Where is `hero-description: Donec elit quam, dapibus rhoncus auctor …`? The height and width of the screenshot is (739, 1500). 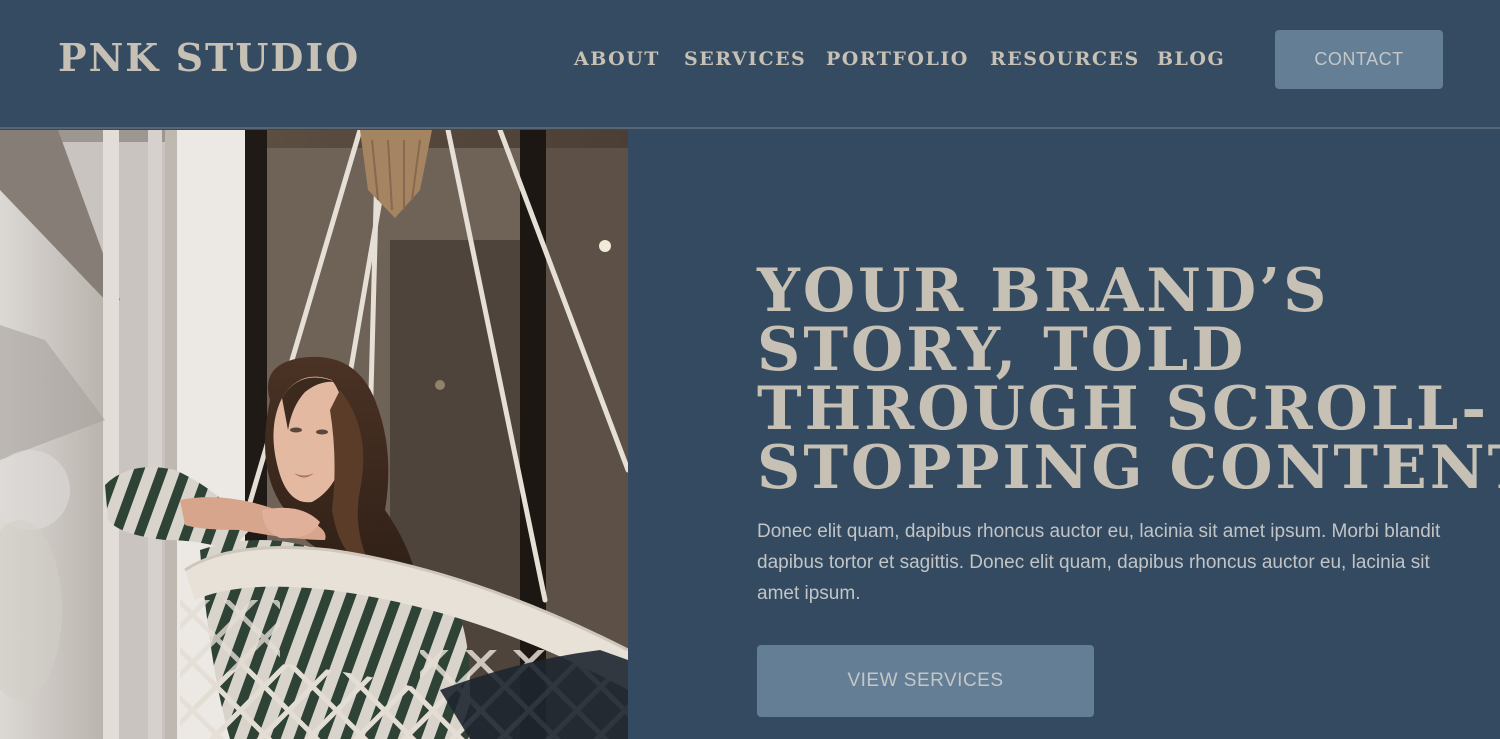 hero-description: Donec elit quam, dapibus rhoncus auctor … is located at coordinates (1099, 562).